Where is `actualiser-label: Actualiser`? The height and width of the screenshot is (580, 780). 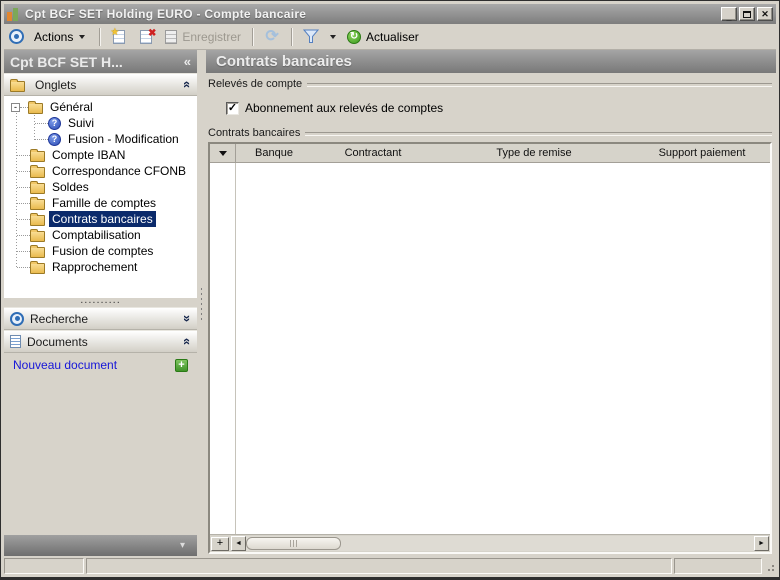
actualiser-label: Actualiser is located at coordinates (392, 36).